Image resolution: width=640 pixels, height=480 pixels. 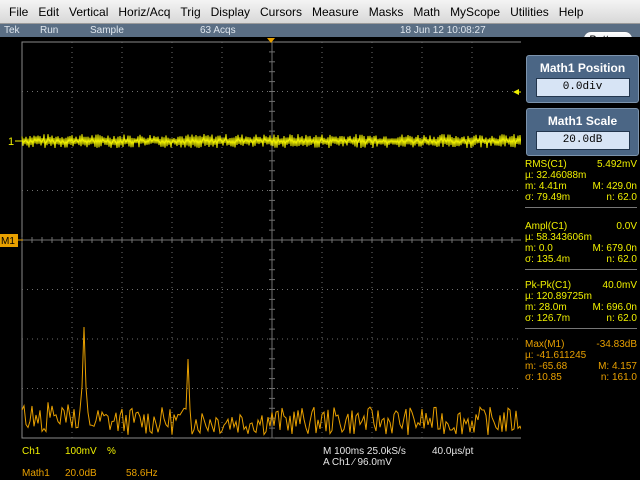 I want to click on resolution-readout: 40.0µs/pt, so click(x=453, y=451).